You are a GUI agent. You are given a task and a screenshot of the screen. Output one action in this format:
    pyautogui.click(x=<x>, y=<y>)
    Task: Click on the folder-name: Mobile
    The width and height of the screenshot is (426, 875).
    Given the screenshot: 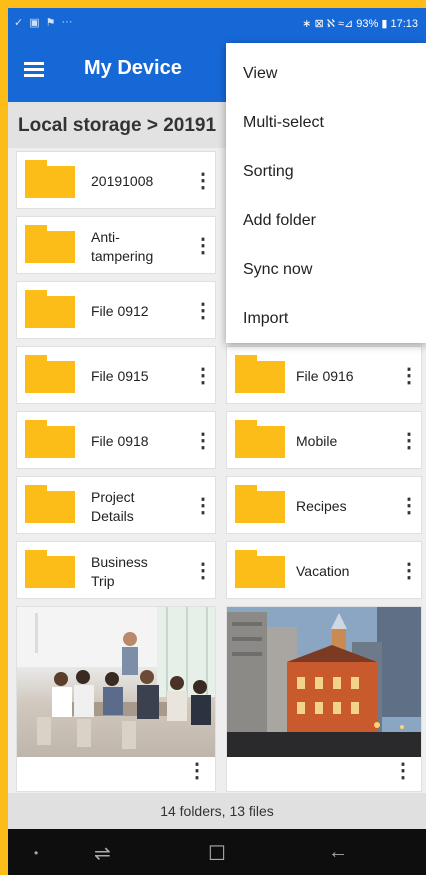 What is the action you would take?
    pyautogui.click(x=317, y=441)
    